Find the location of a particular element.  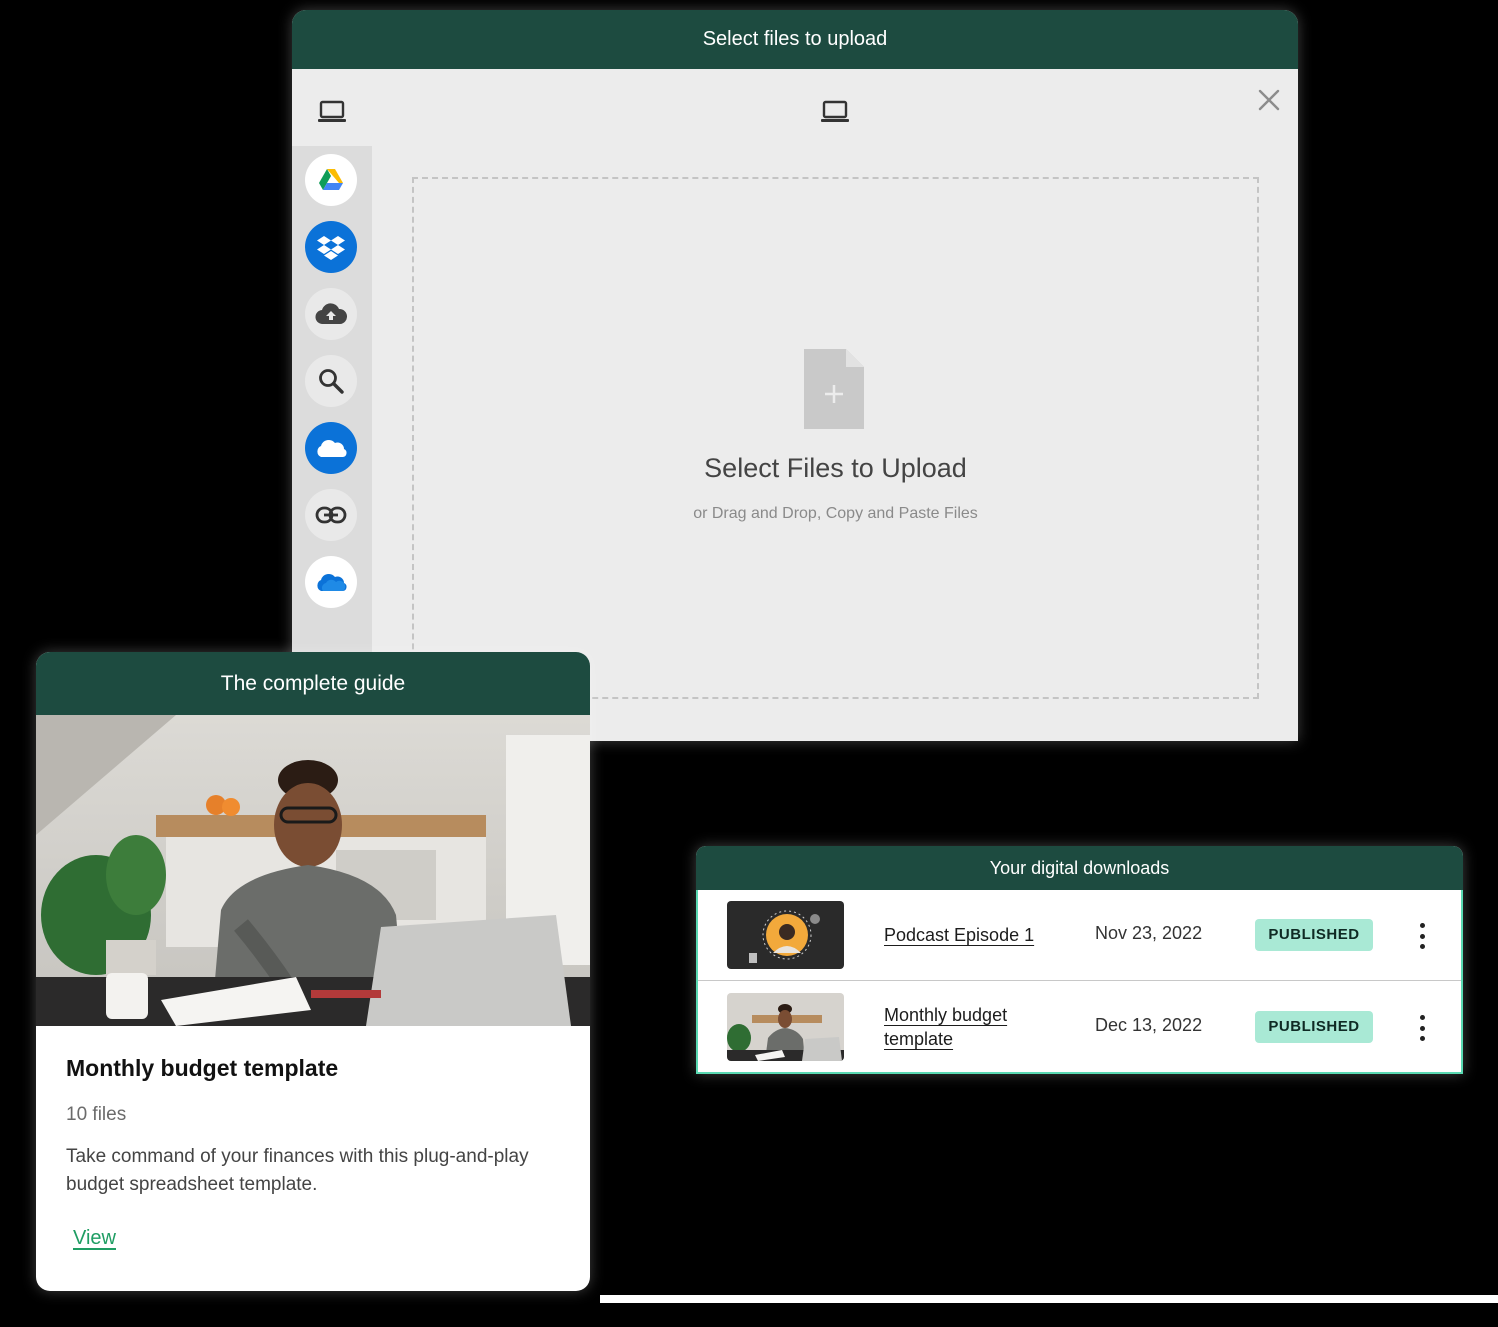

divider is located at coordinates (1049, 1299).